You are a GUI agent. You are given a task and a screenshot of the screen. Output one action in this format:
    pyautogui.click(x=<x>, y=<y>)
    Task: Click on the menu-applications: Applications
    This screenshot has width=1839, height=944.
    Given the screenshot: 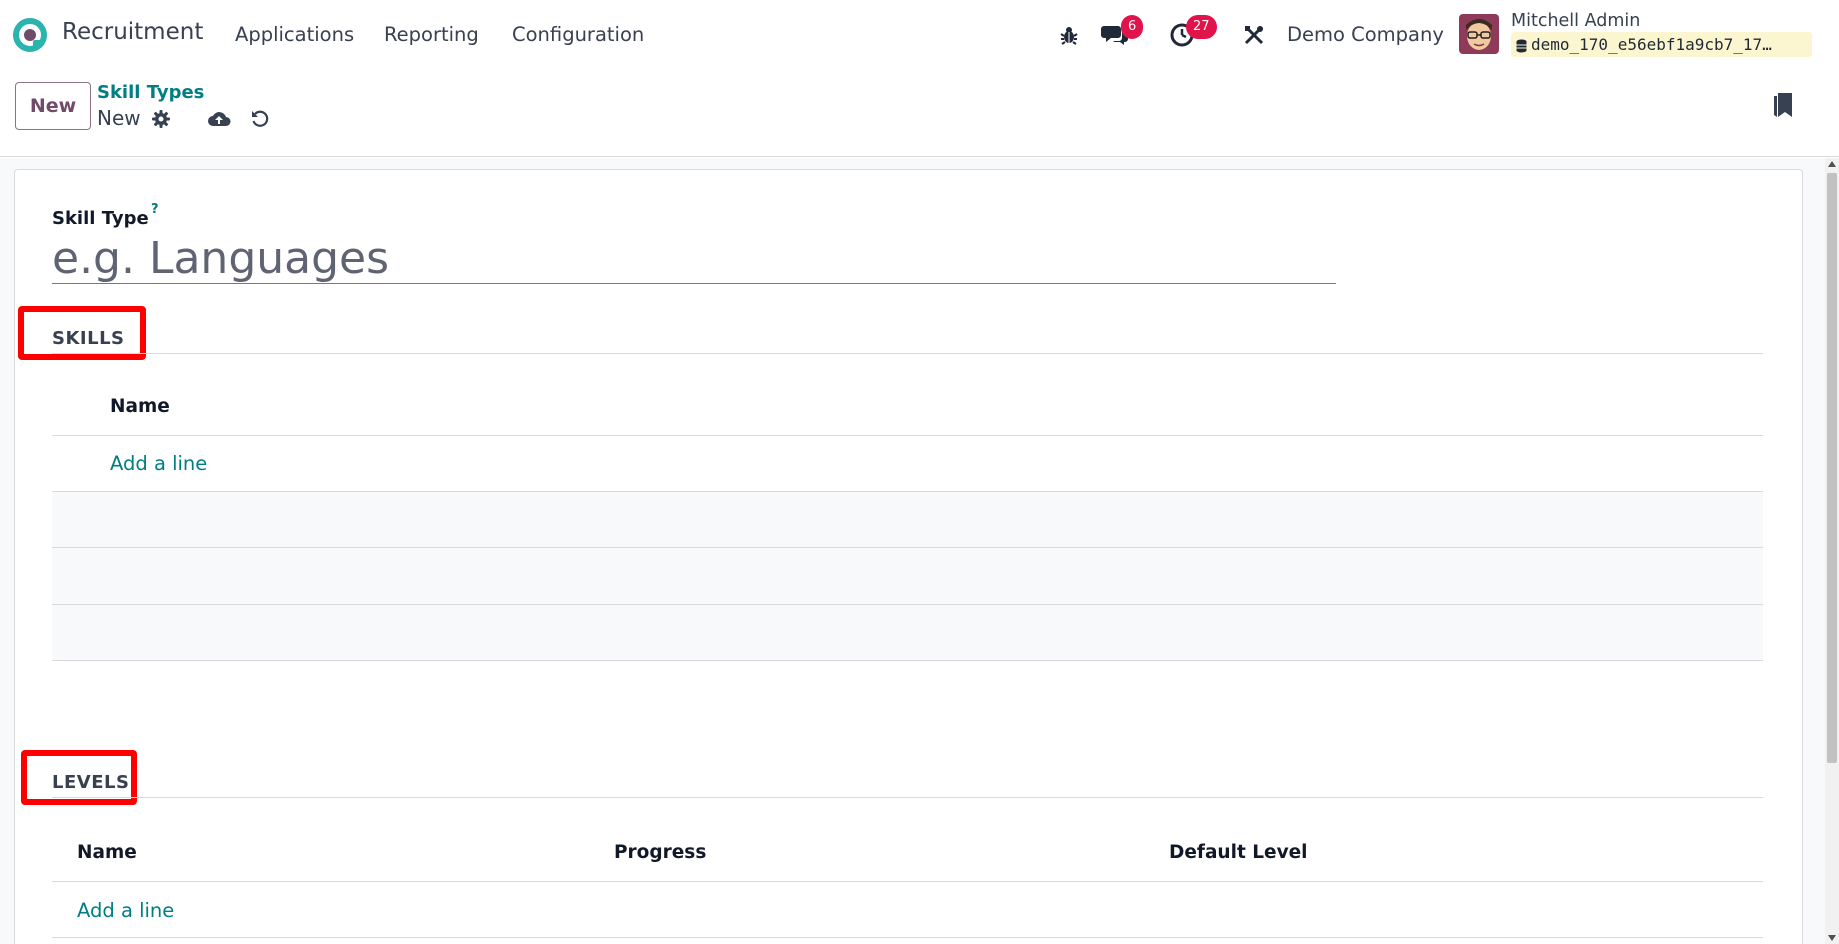 What is the action you would take?
    pyautogui.click(x=294, y=34)
    